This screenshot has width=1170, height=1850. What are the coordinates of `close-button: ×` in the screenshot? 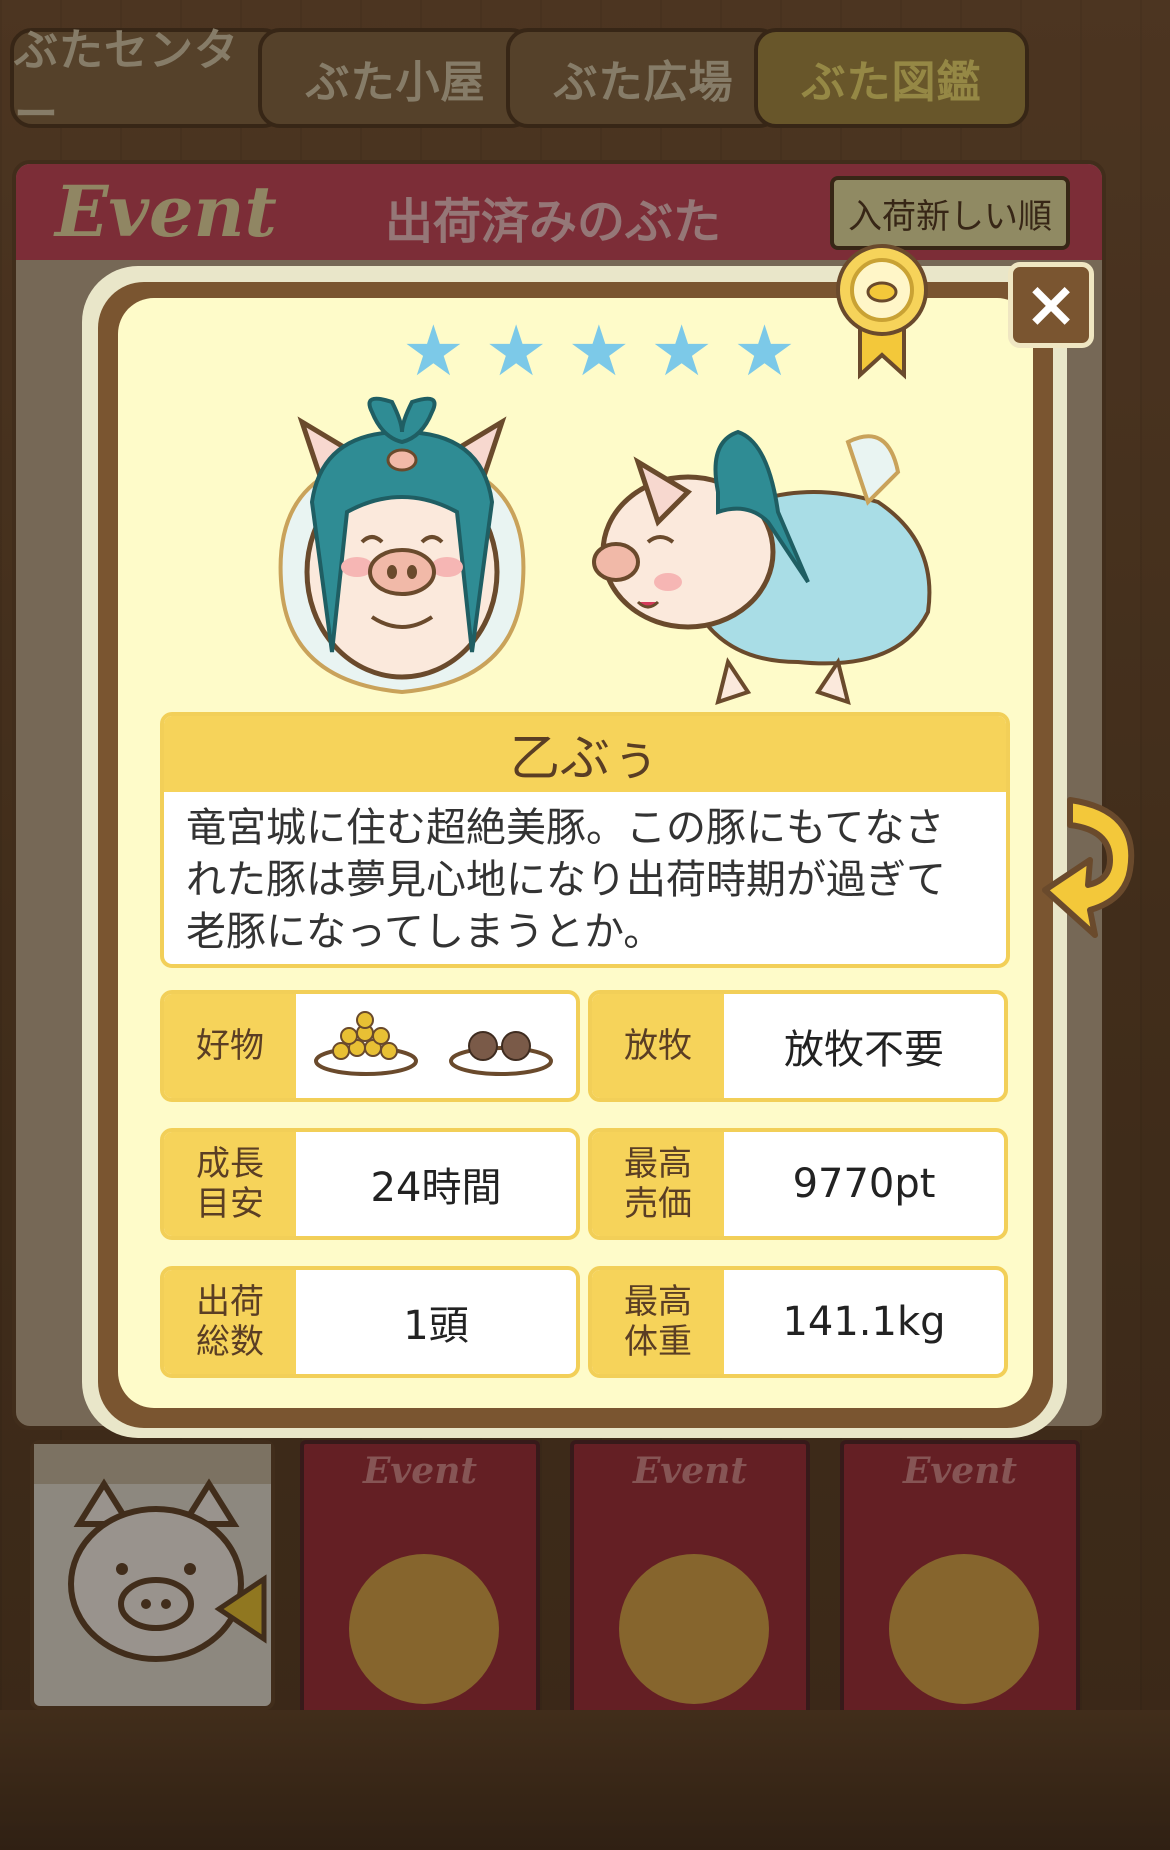 It's located at (1051, 305).